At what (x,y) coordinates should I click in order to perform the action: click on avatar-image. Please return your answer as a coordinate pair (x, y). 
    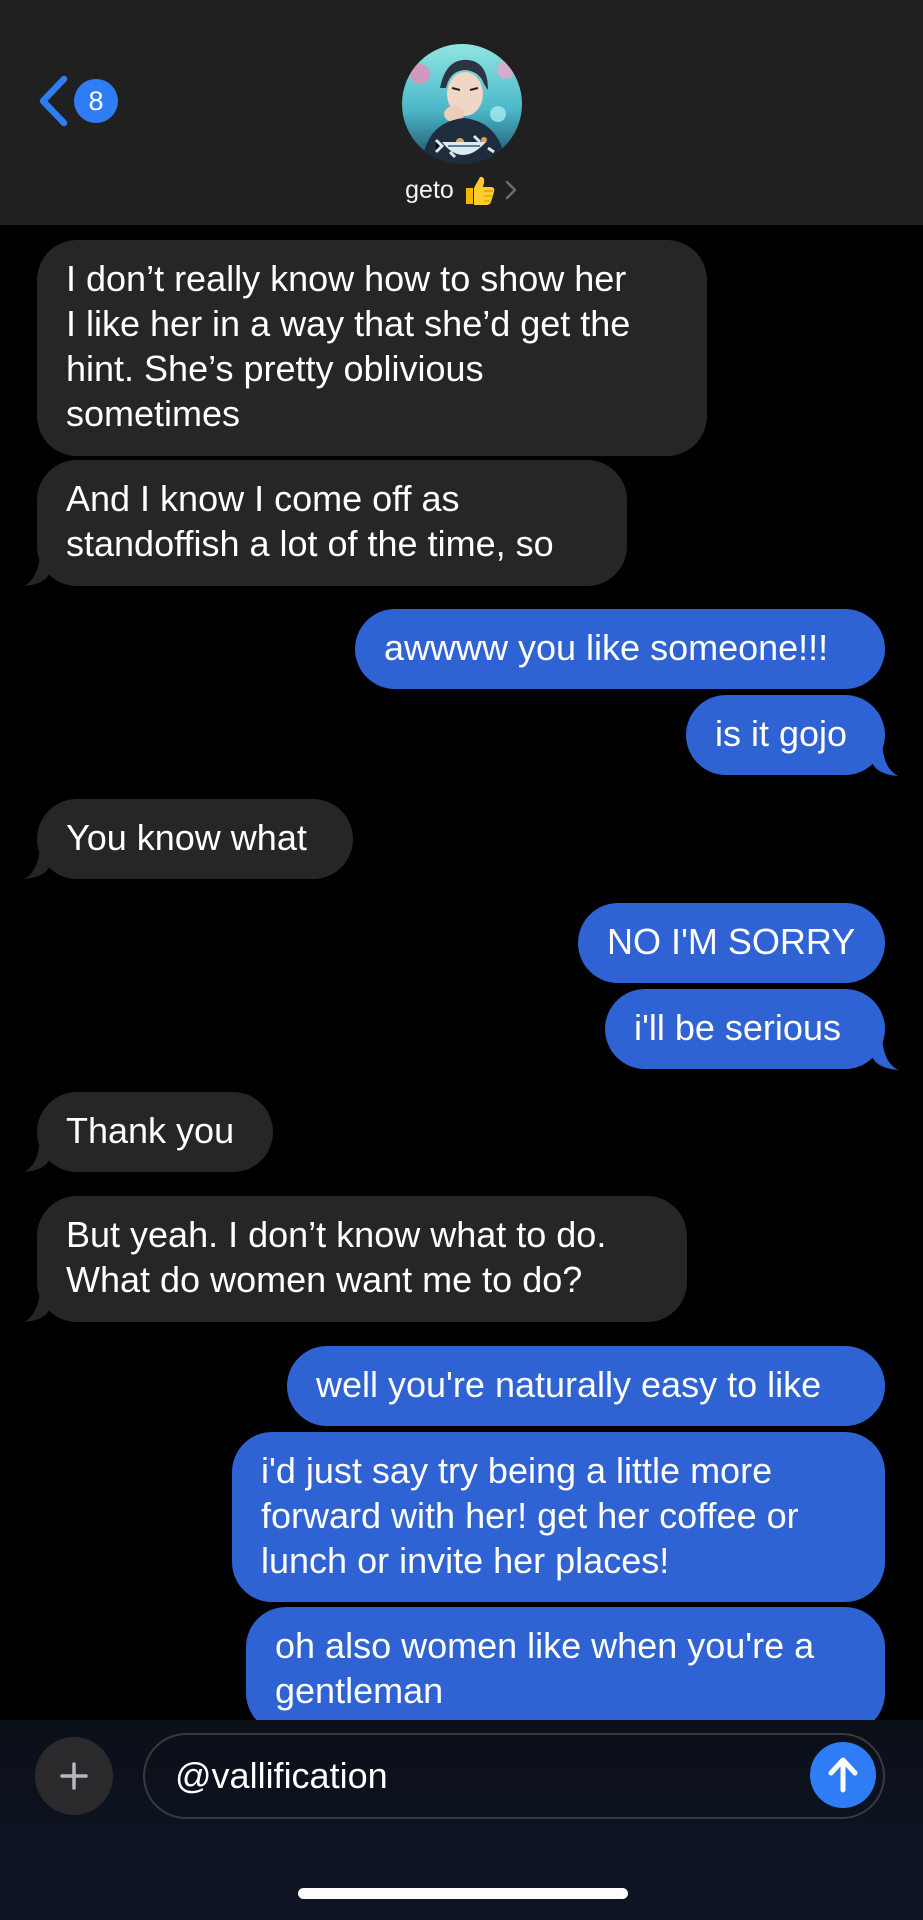
    Looking at the image, I should click on (462, 104).